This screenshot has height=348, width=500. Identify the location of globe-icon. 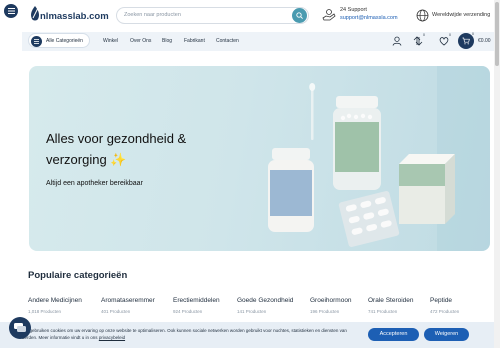
(422, 15).